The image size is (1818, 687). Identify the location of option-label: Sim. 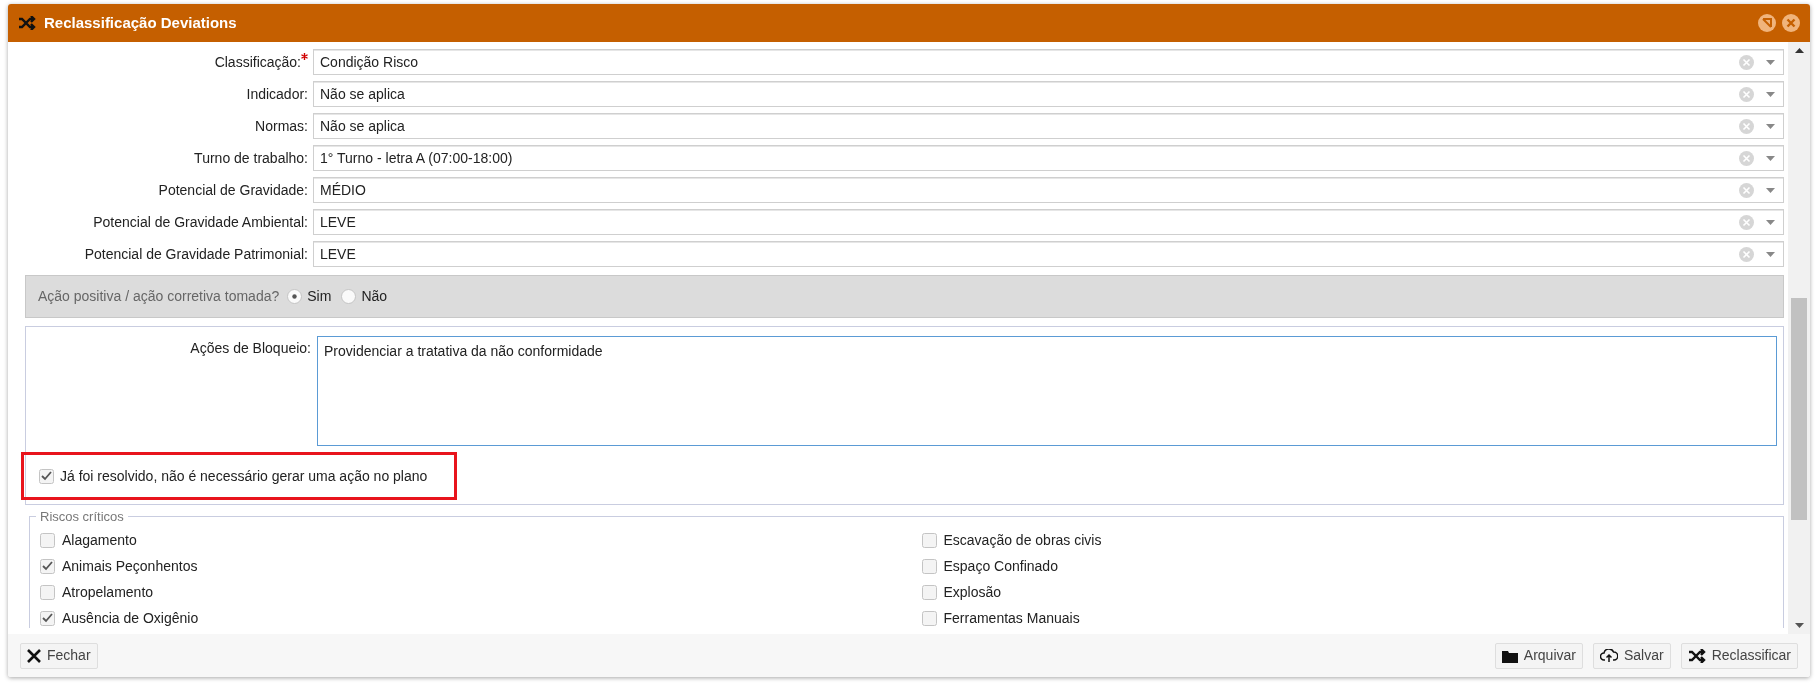
(319, 296).